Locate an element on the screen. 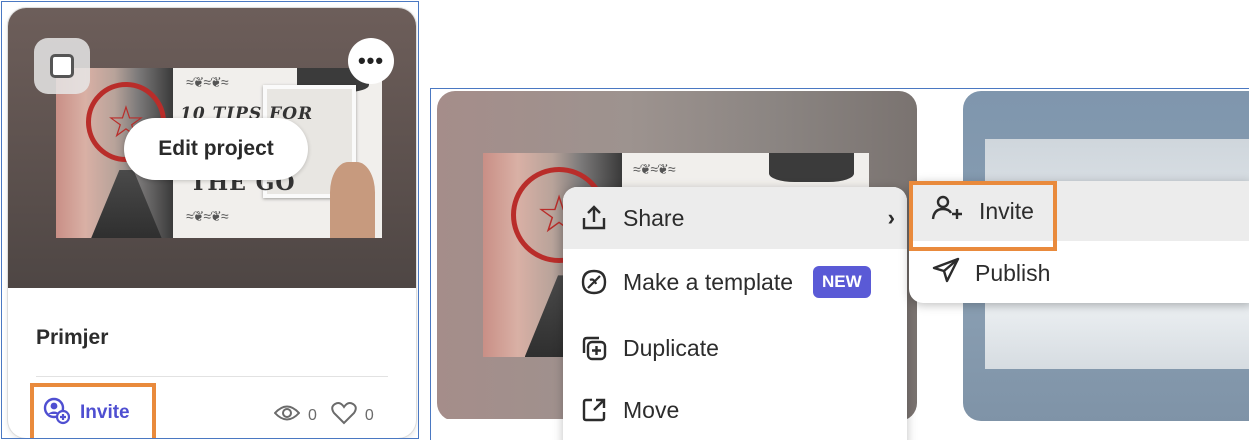 This screenshot has width=1249, height=441. project-title: Primjer is located at coordinates (72, 337).